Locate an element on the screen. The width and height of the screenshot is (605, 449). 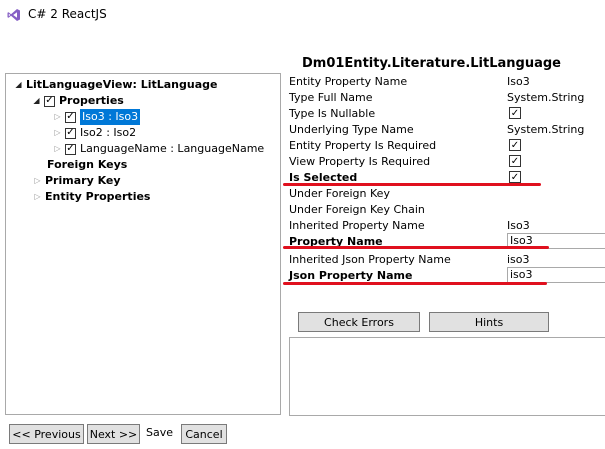
tree-root-label: LitLanguageView: LitLanguage is located at coordinates (122, 84).